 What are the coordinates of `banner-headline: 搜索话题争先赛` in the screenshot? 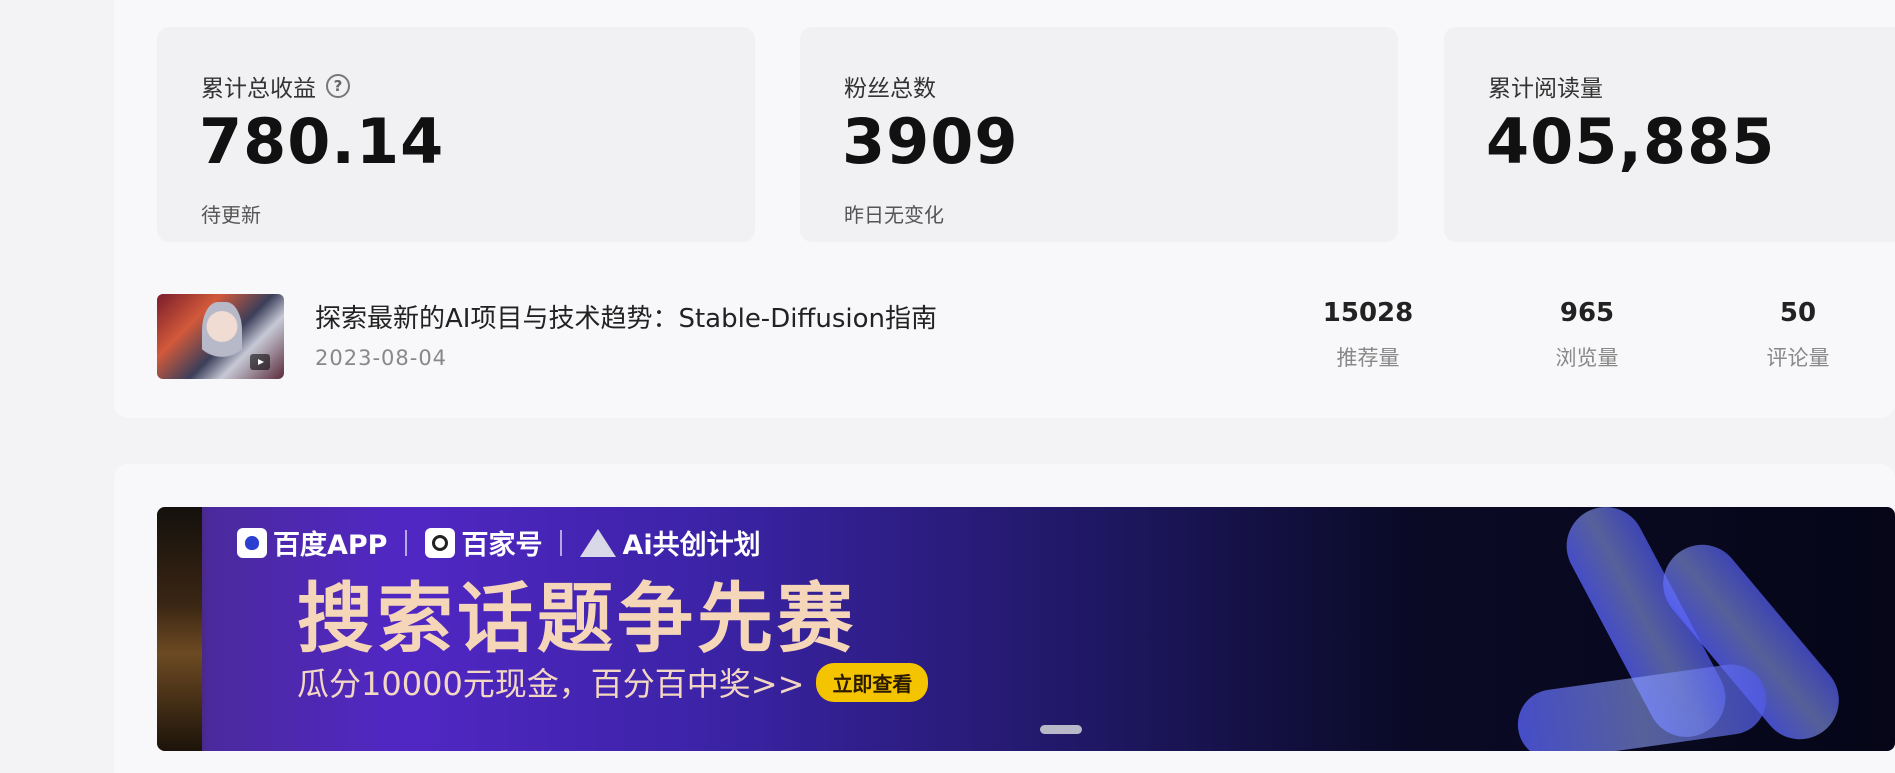 It's located at (577, 618).